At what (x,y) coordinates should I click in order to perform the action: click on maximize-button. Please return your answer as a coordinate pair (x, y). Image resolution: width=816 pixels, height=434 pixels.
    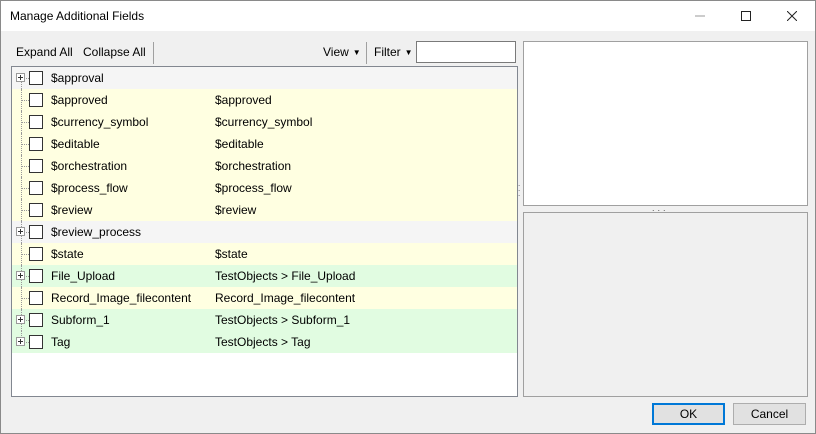
    Looking at the image, I should click on (746, 16).